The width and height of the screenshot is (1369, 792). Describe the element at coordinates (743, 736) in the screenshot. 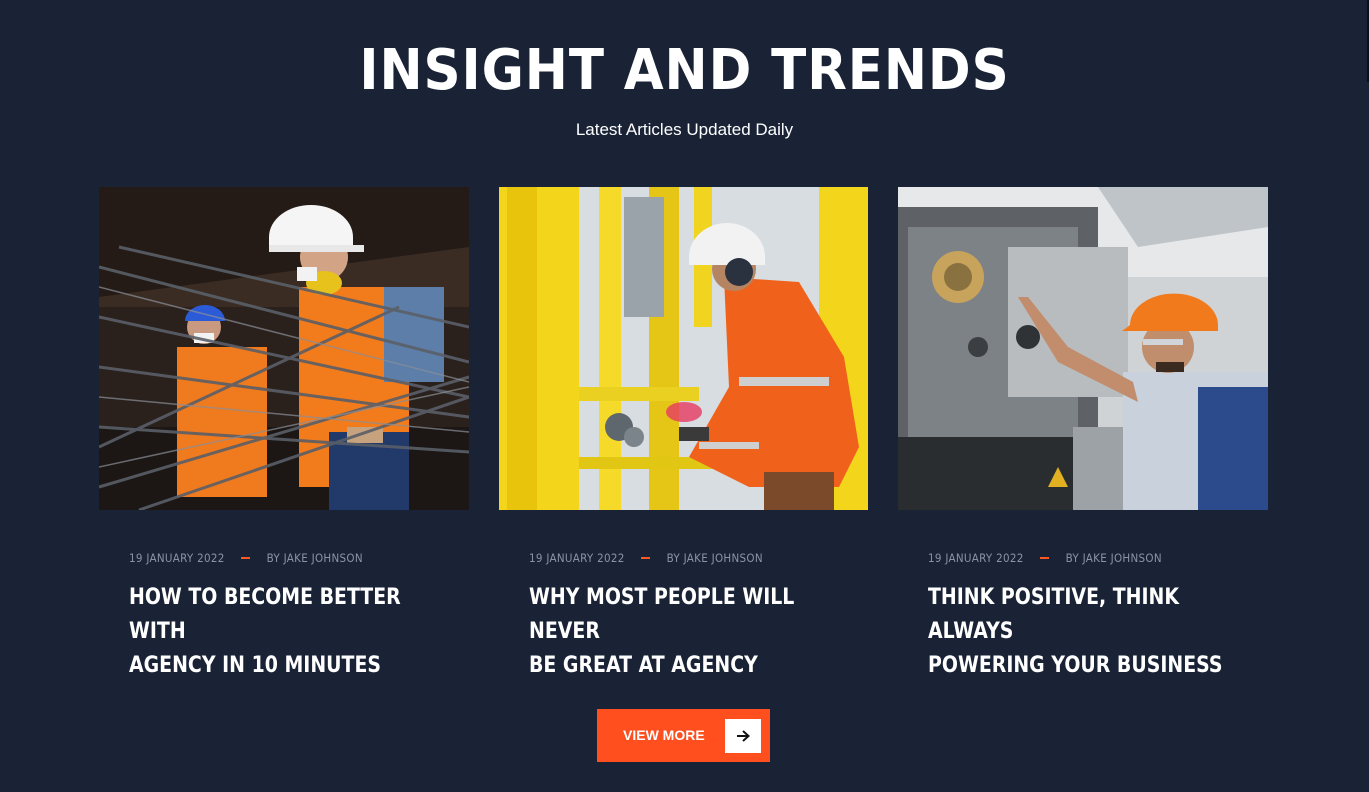

I see `arrow-right-icon` at that location.